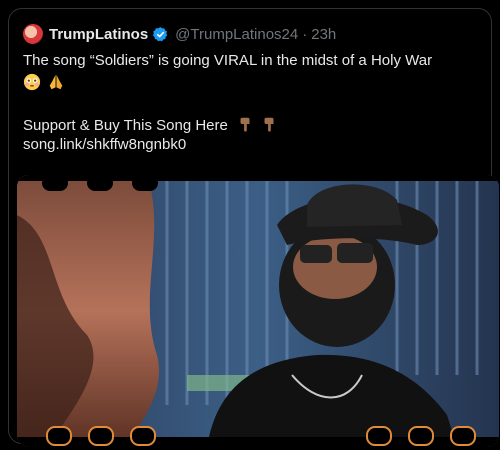 Image resolution: width=500 pixels, height=450 pixels. I want to click on avatar, so click(33, 34).